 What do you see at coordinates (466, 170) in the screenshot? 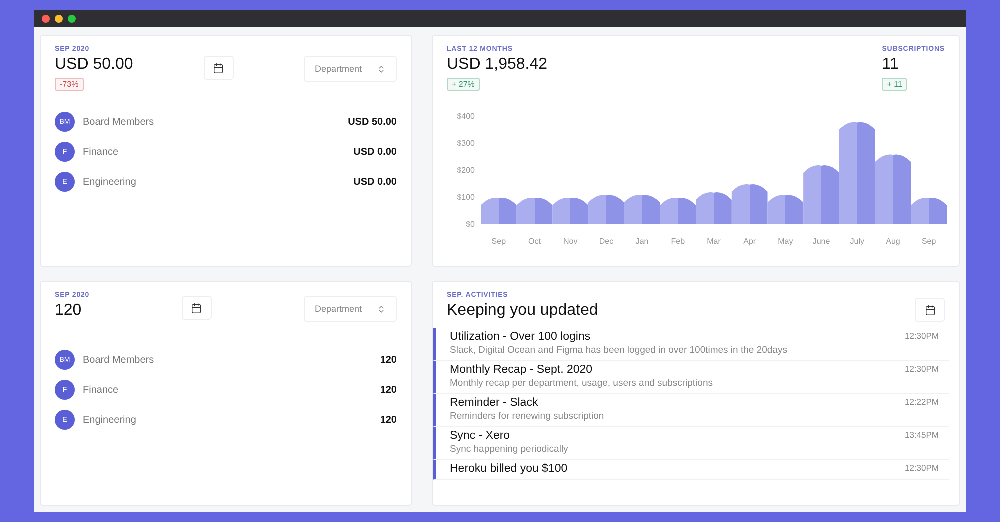
I see `y-axis-label: $200` at bounding box center [466, 170].